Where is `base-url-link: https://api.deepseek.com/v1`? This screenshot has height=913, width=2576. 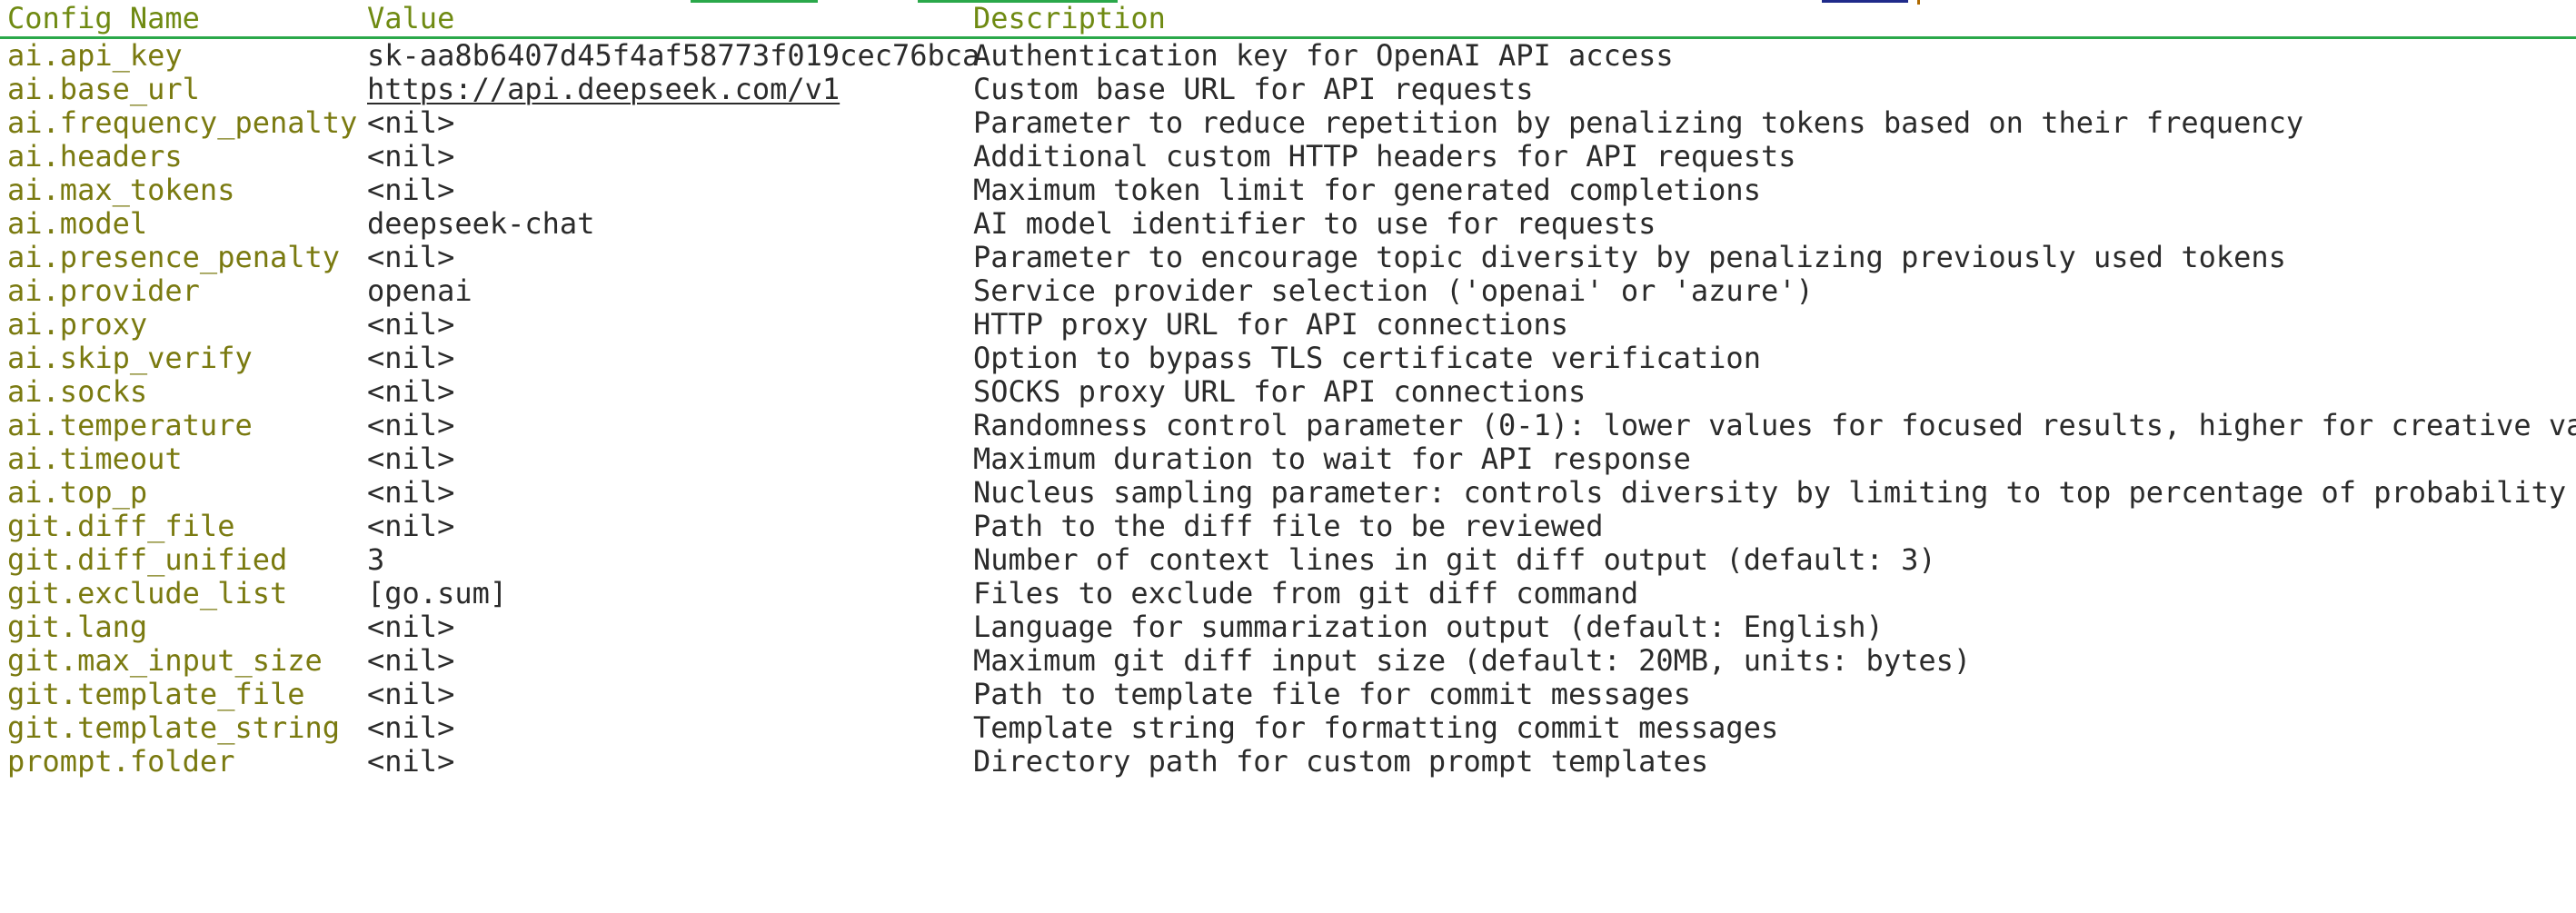
base-url-link: https://api.deepseek.com/v1 is located at coordinates (604, 89).